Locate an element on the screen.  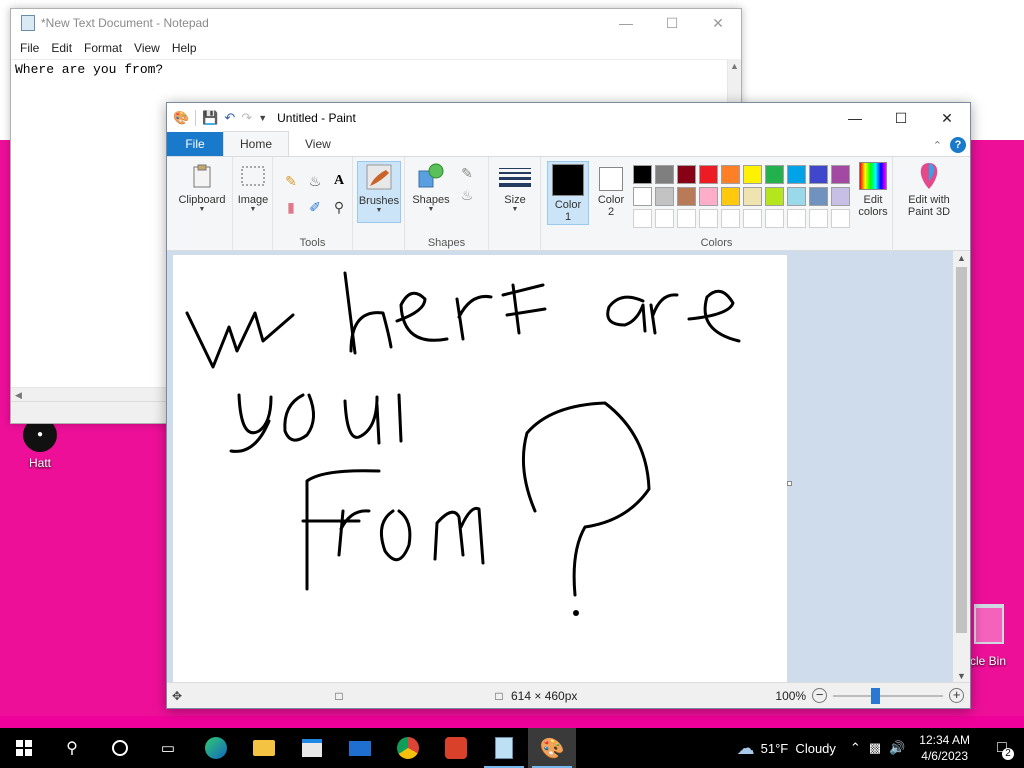
ribbon-controls: ⌃ ? is located at coordinates (949, 145).